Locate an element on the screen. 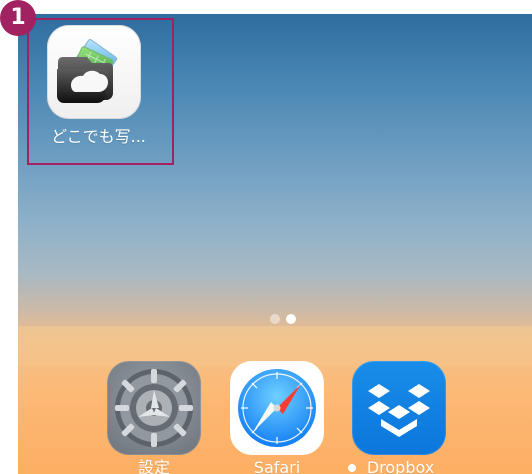 The height and width of the screenshot is (474, 532). page-indicator is located at coordinates (284, 319).